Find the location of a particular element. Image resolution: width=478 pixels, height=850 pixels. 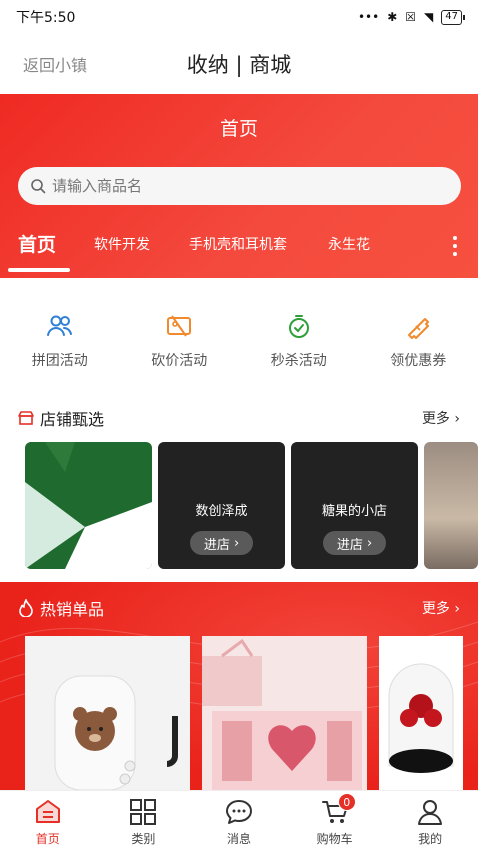

nav-cart: 0 购物车 is located at coordinates (335, 820).